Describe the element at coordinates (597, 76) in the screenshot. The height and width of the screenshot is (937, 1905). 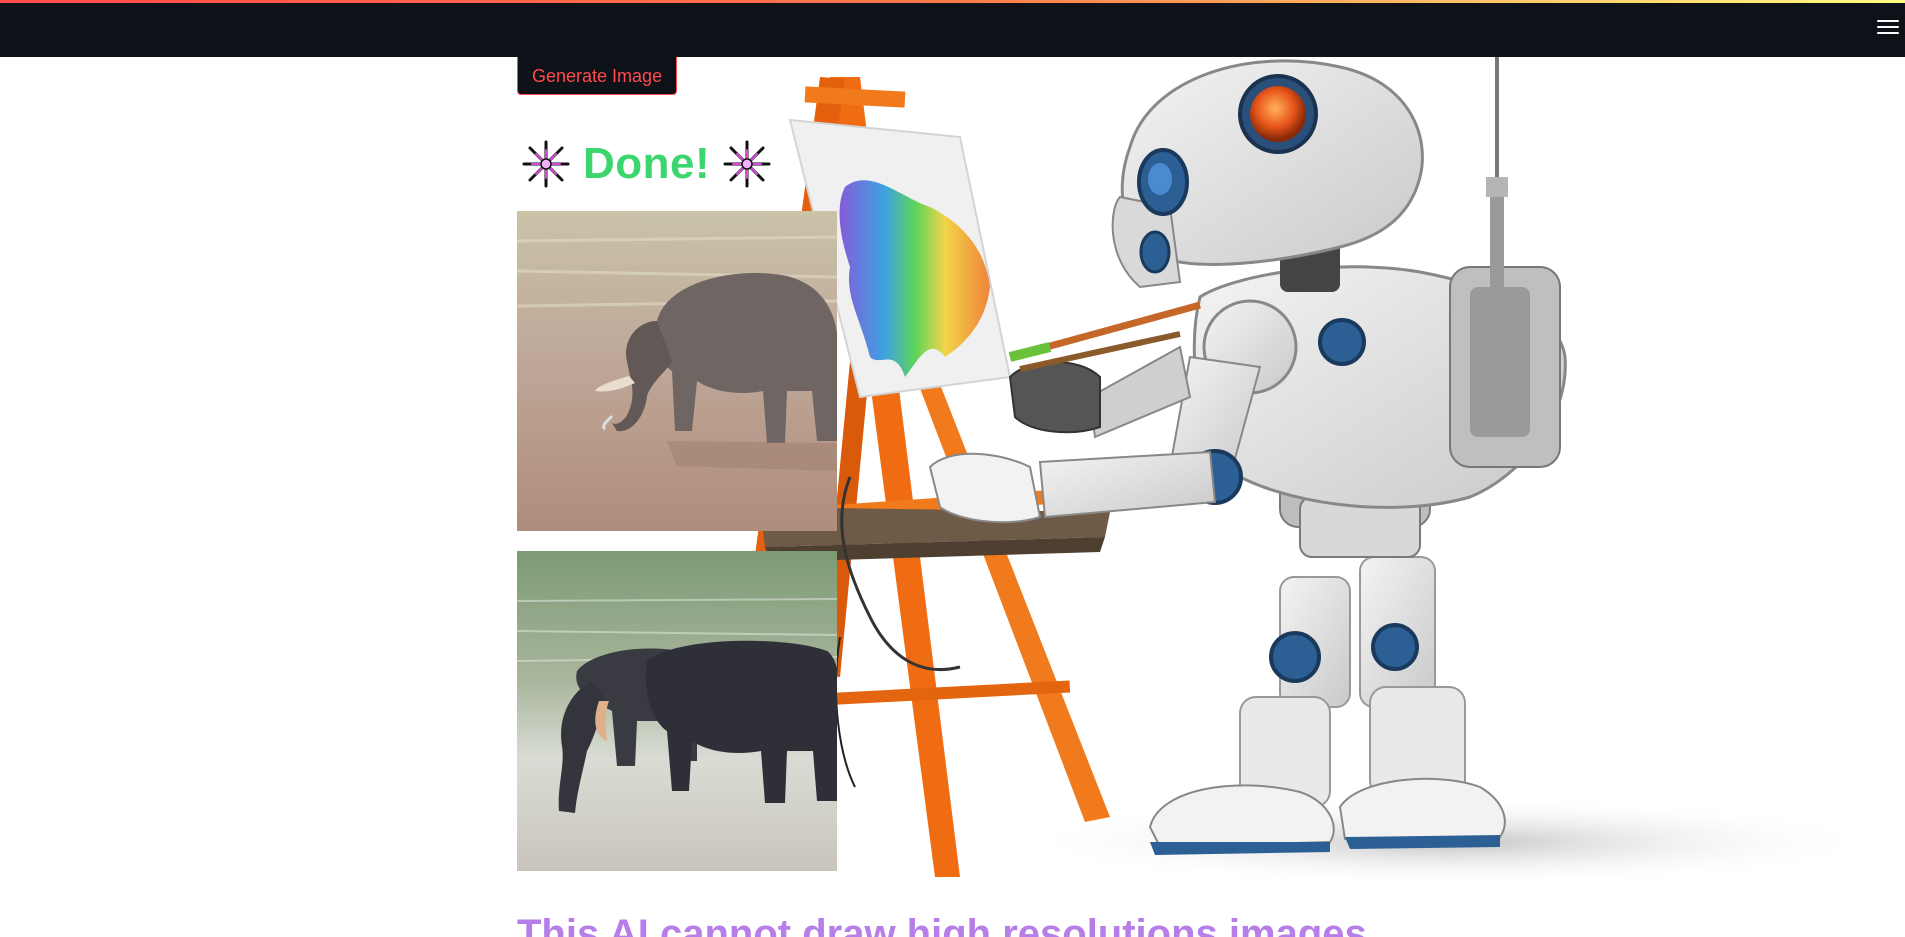
I see `generate-image-button: Generate Image` at that location.